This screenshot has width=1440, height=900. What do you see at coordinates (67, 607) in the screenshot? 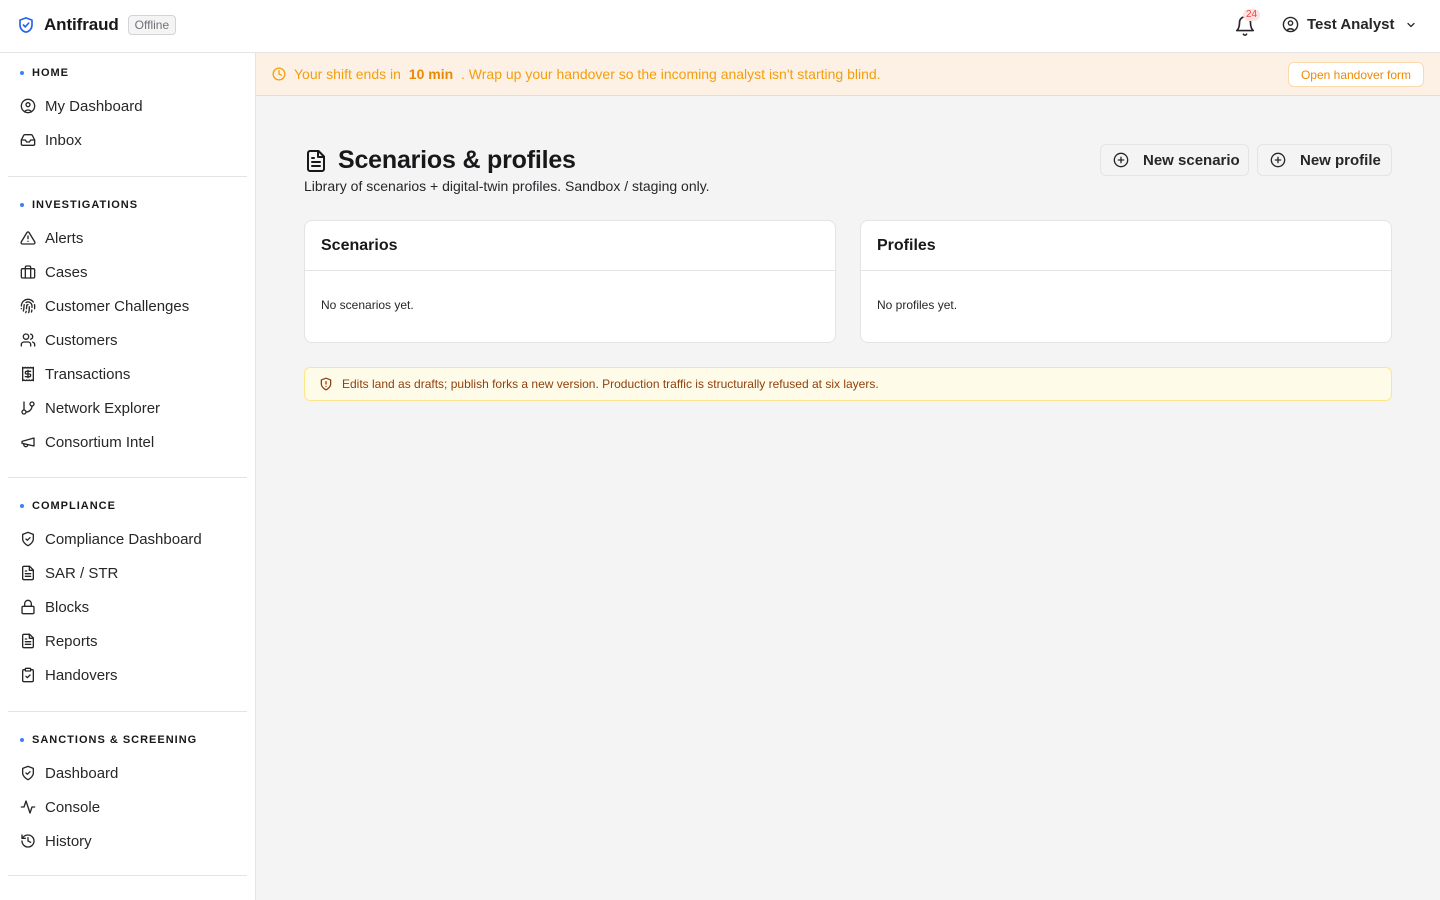
I see `sidebar-item-label: Blocks` at bounding box center [67, 607].